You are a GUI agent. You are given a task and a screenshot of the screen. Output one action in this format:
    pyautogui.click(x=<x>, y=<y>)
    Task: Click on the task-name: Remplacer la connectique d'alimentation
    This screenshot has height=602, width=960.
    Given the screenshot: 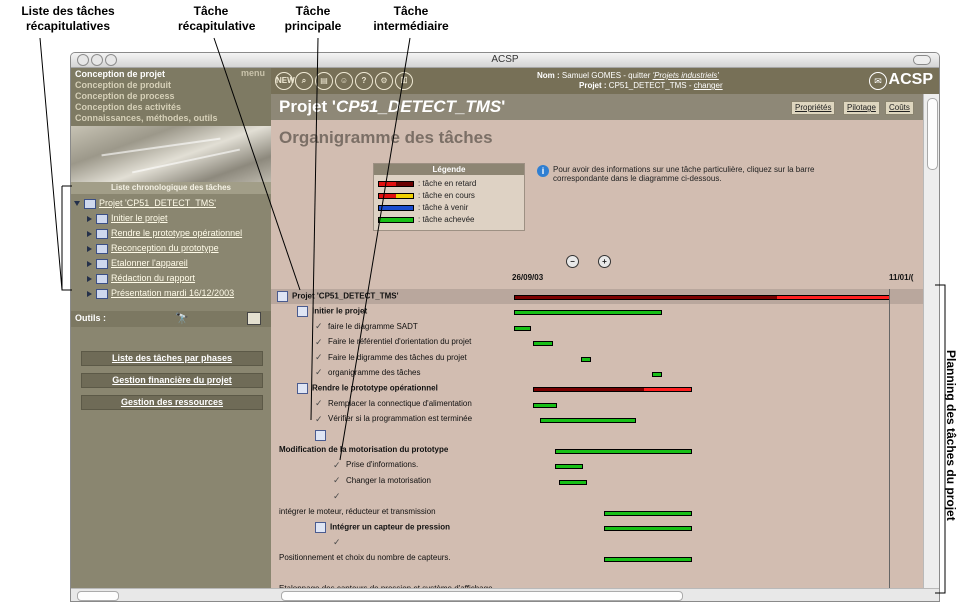 What is the action you would take?
    pyautogui.click(x=400, y=403)
    